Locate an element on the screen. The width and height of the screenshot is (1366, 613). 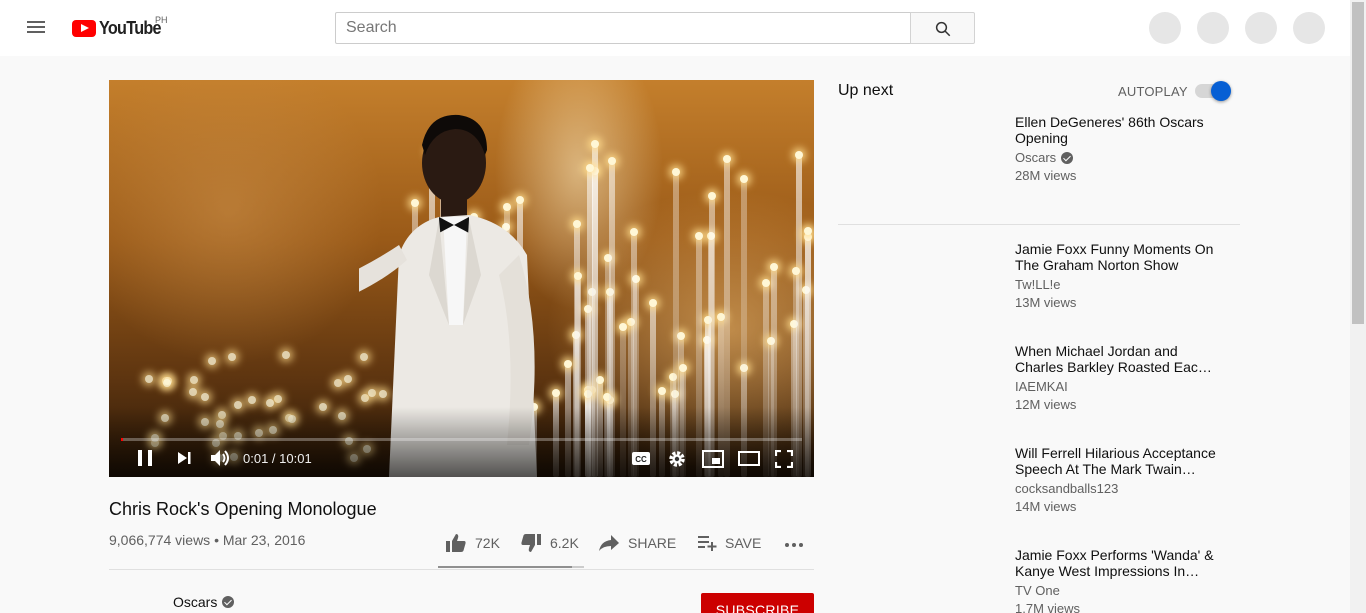
sentiment-bar is located at coordinates (511, 567).